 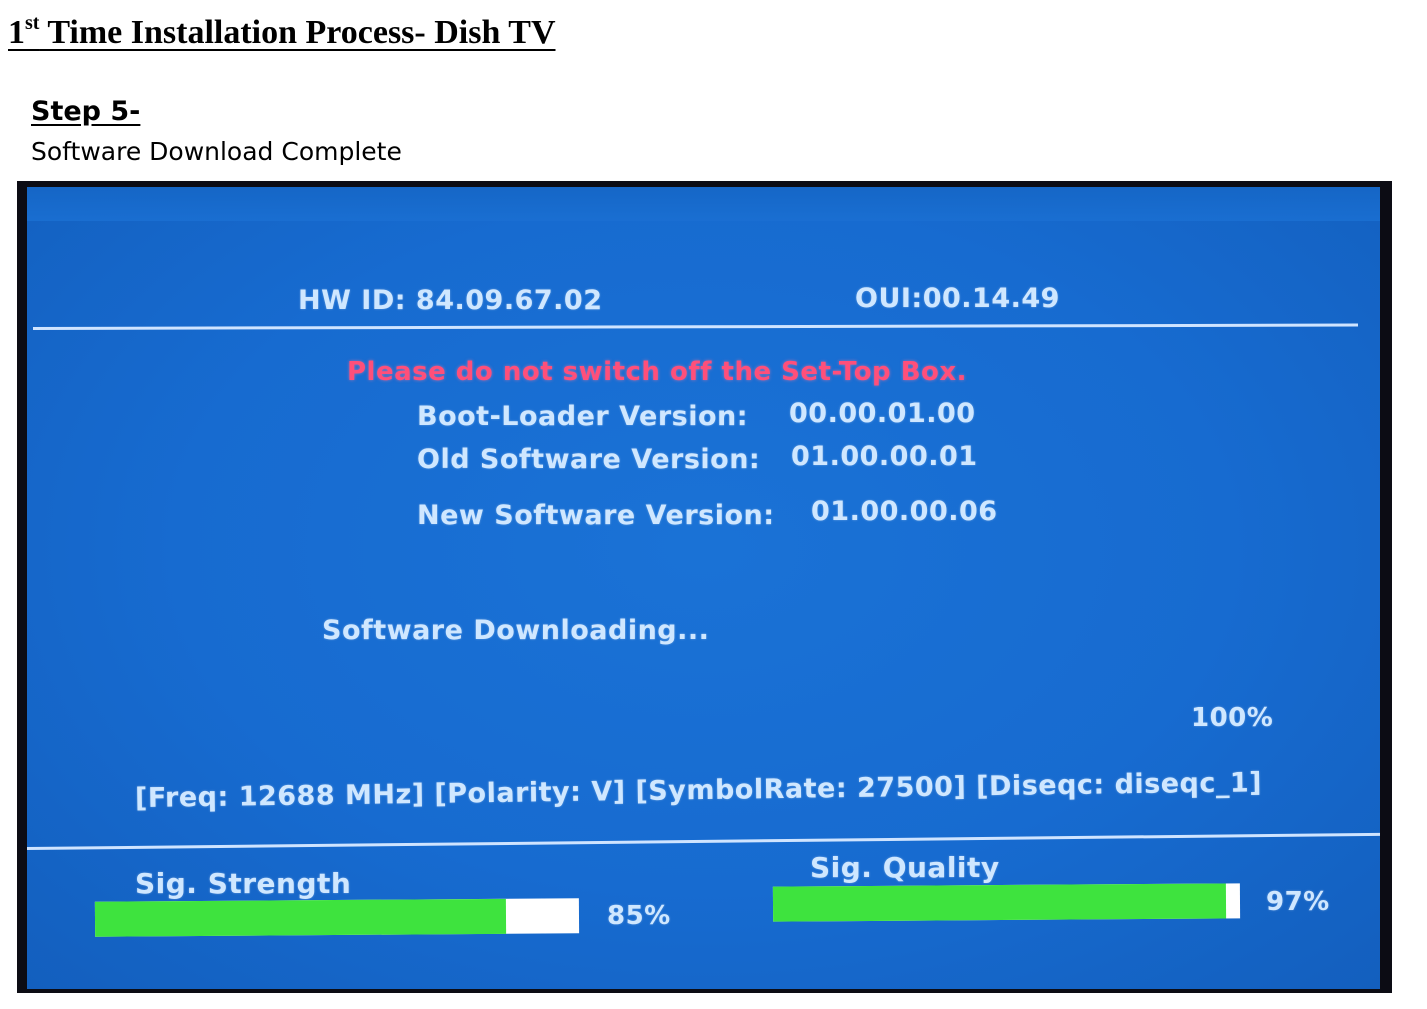 I want to click on osd-top-strip, so click(x=703, y=204).